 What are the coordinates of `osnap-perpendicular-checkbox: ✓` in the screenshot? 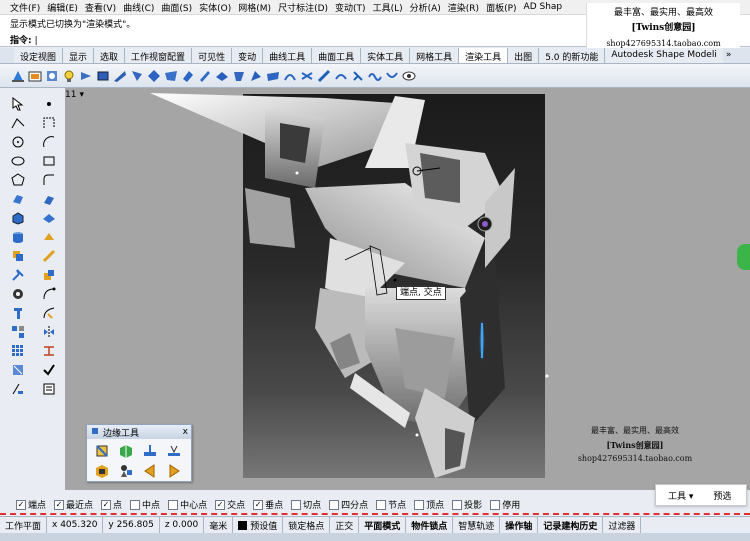 It's located at (258, 504).